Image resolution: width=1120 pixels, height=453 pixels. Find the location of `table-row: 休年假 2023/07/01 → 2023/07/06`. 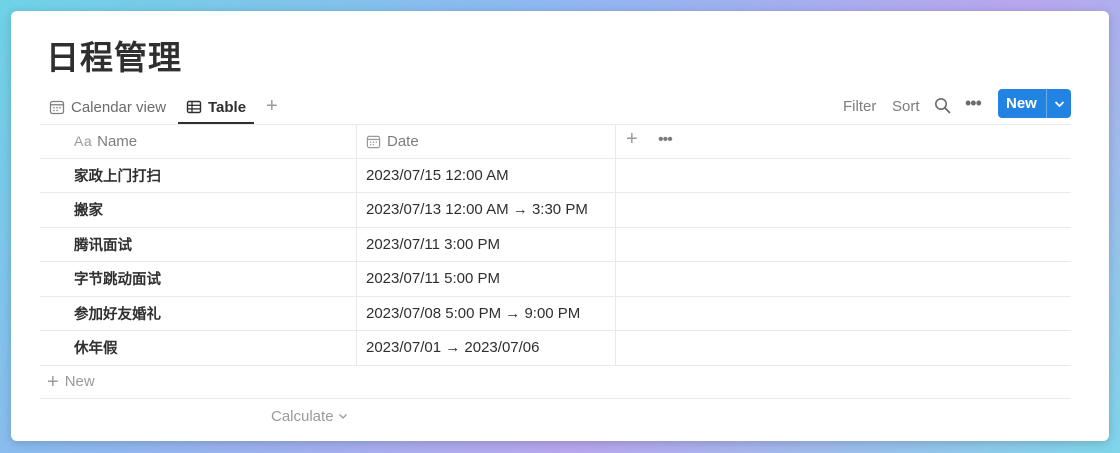

table-row: 休年假 2023/07/01 → 2023/07/06 is located at coordinates (555, 348).